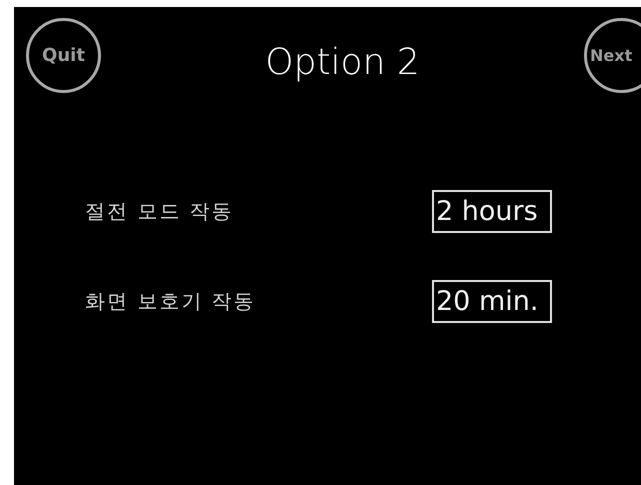  What do you see at coordinates (492, 211) in the screenshot?
I see `value-field: 2 hours` at bounding box center [492, 211].